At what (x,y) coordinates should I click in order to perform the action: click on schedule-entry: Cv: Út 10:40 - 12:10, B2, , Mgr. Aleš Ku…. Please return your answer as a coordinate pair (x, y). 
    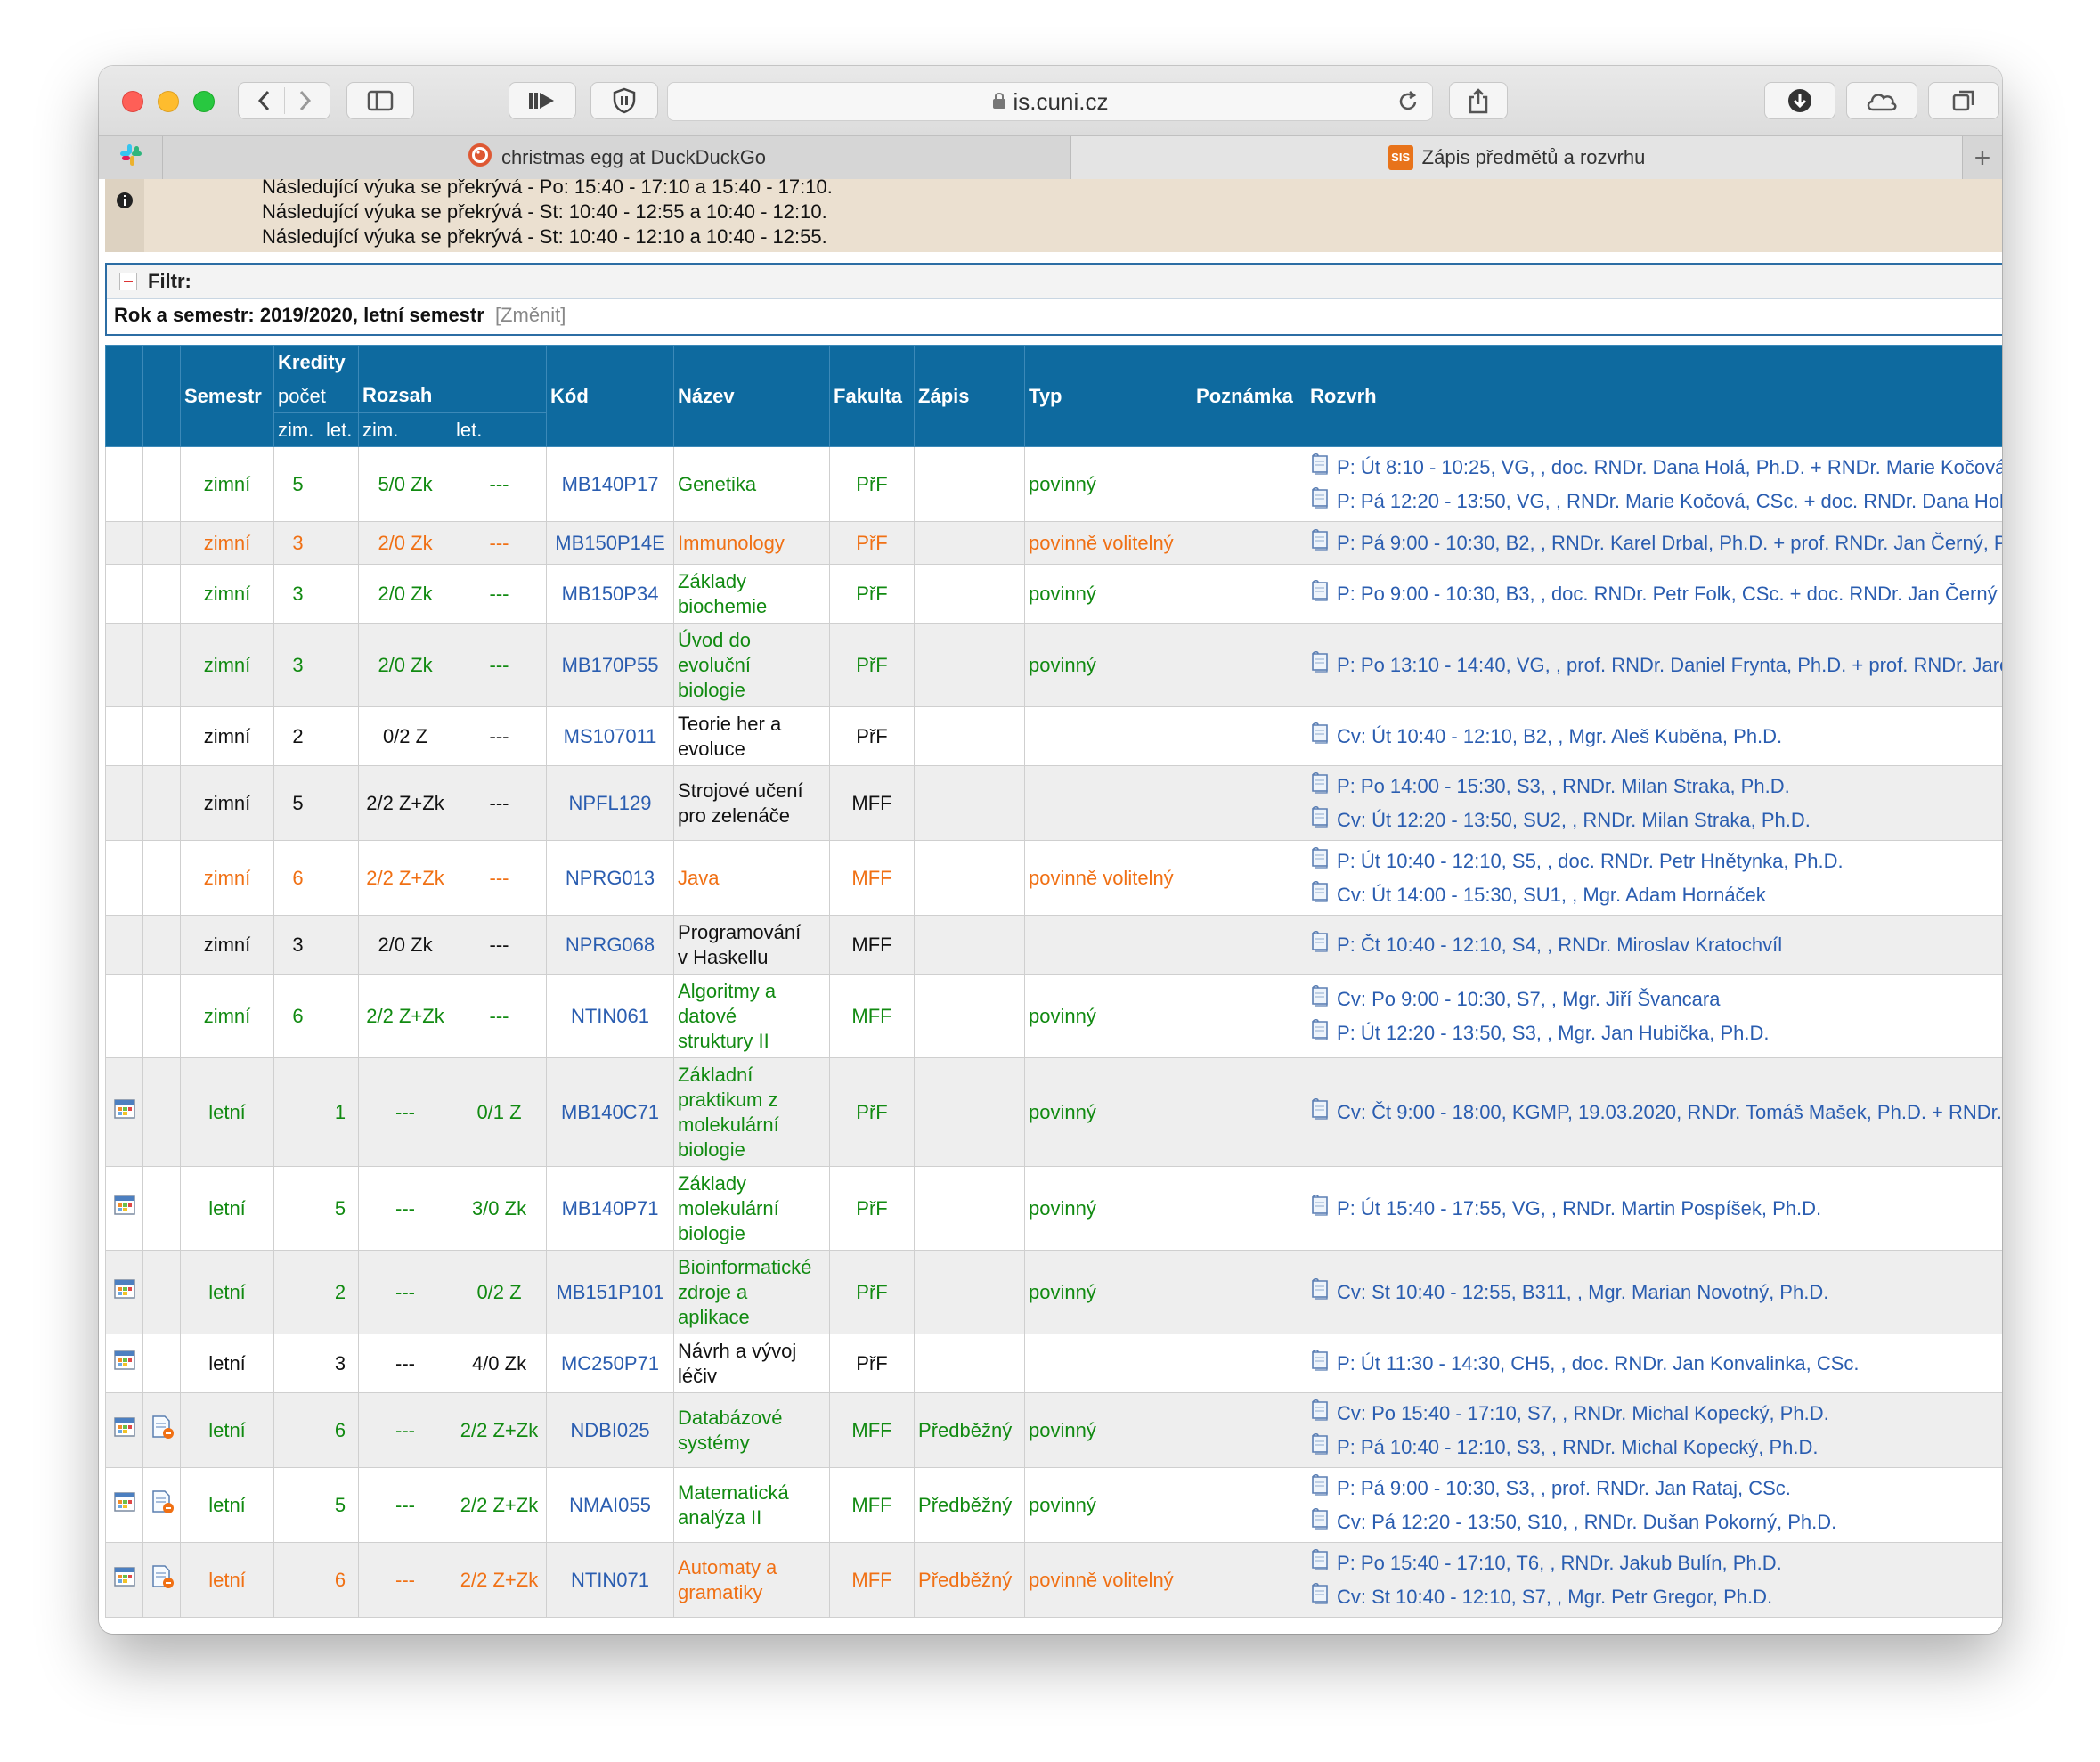
    Looking at the image, I should click on (1655, 737).